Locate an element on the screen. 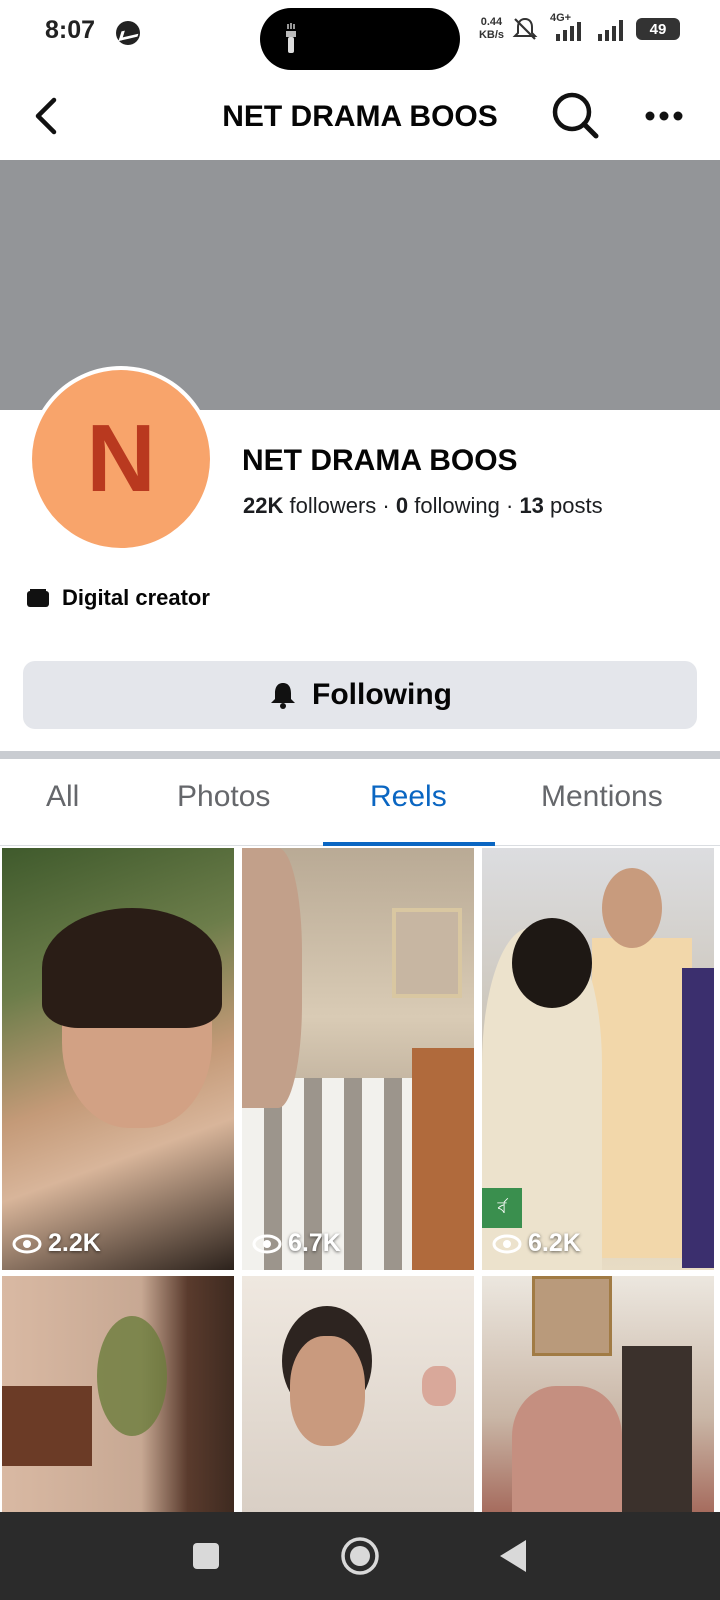 This screenshot has width=720, height=1600. profile-stats: 22K followers · 0 following · 13 posts is located at coordinates (423, 506).